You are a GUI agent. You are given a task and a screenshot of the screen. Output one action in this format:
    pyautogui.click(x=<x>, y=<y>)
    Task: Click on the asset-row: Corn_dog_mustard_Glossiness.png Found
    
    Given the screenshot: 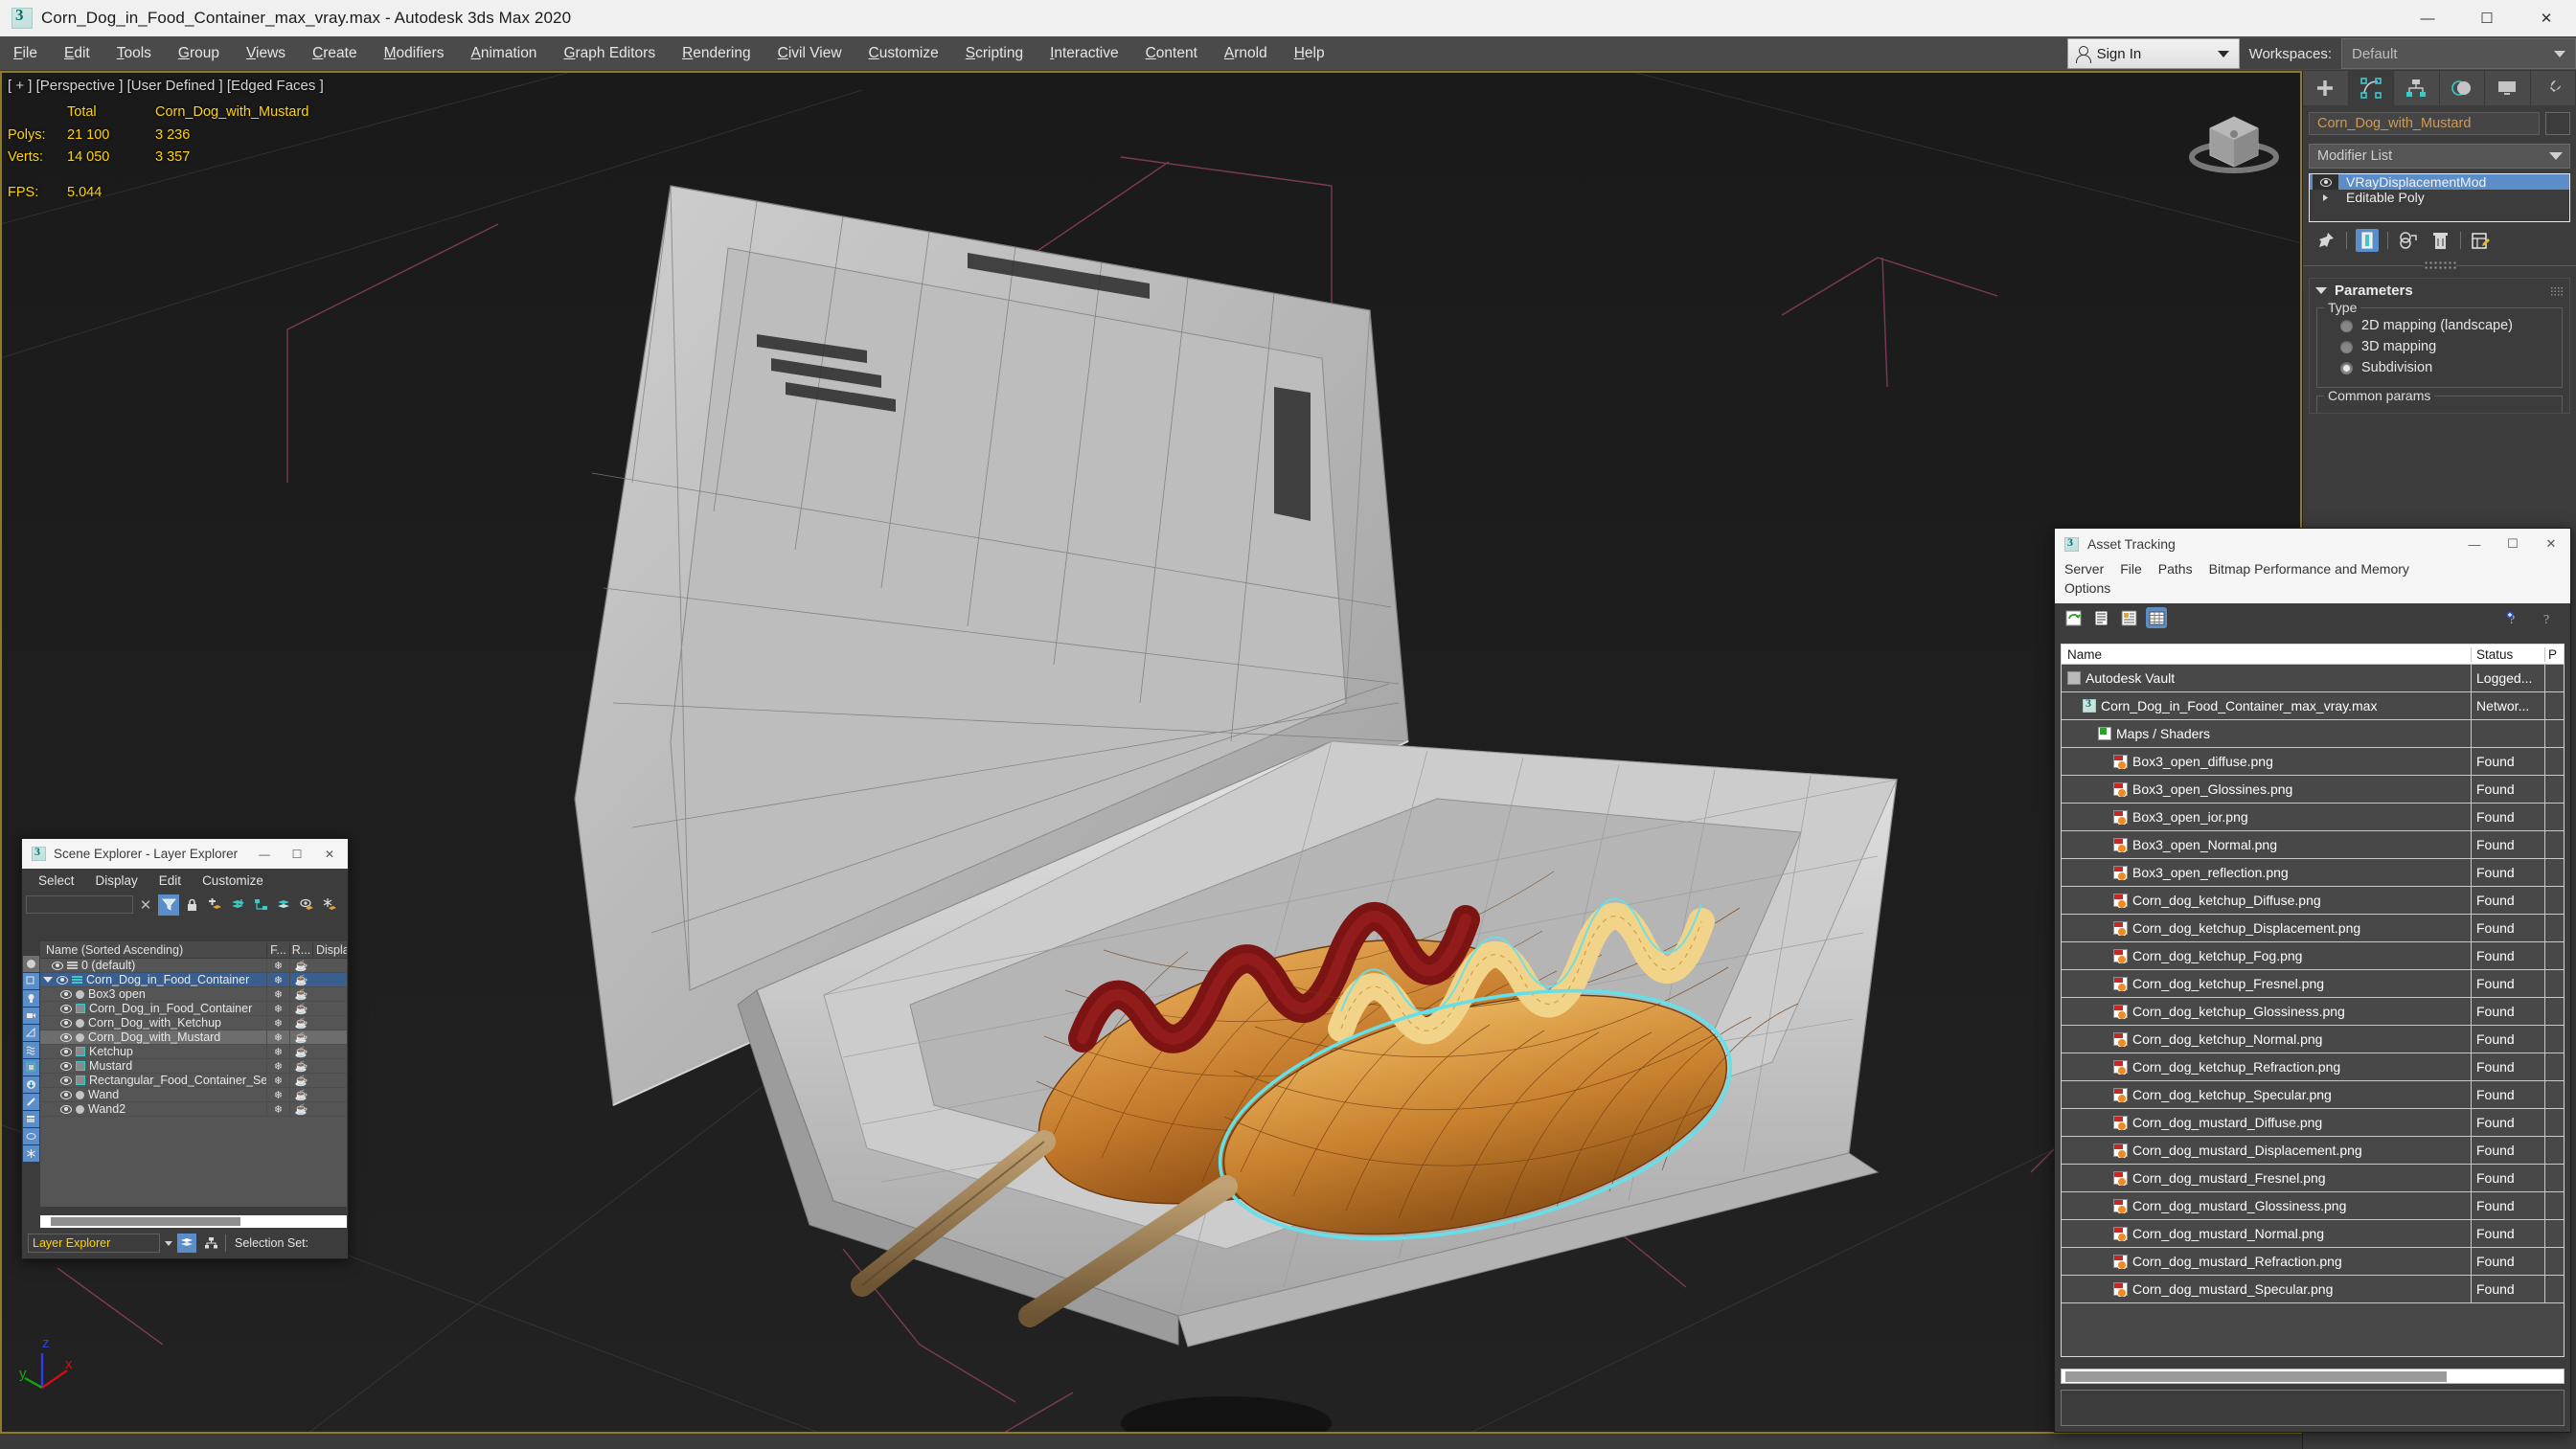 What is the action you would take?
    pyautogui.click(x=2313, y=1206)
    